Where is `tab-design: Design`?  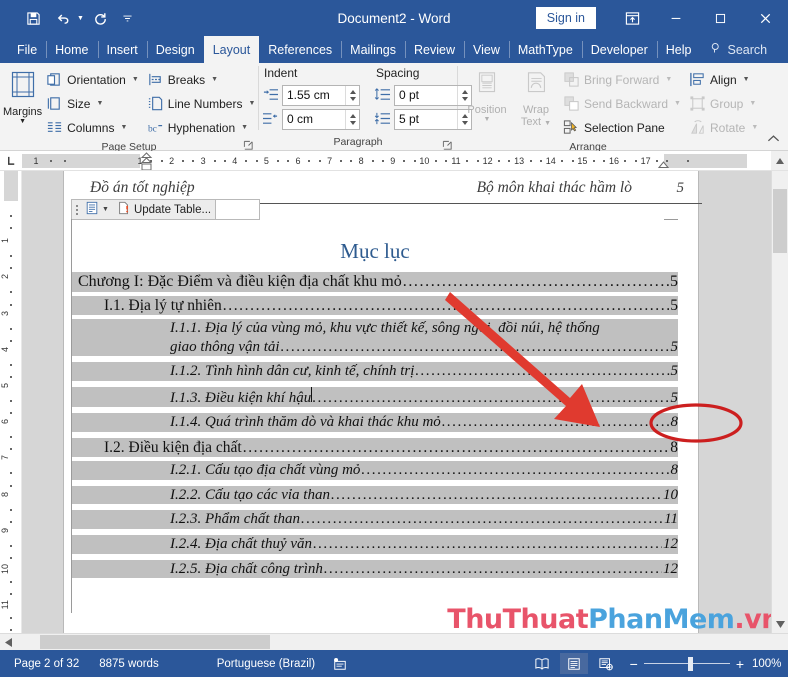
tab-design: Design is located at coordinates (175, 49).